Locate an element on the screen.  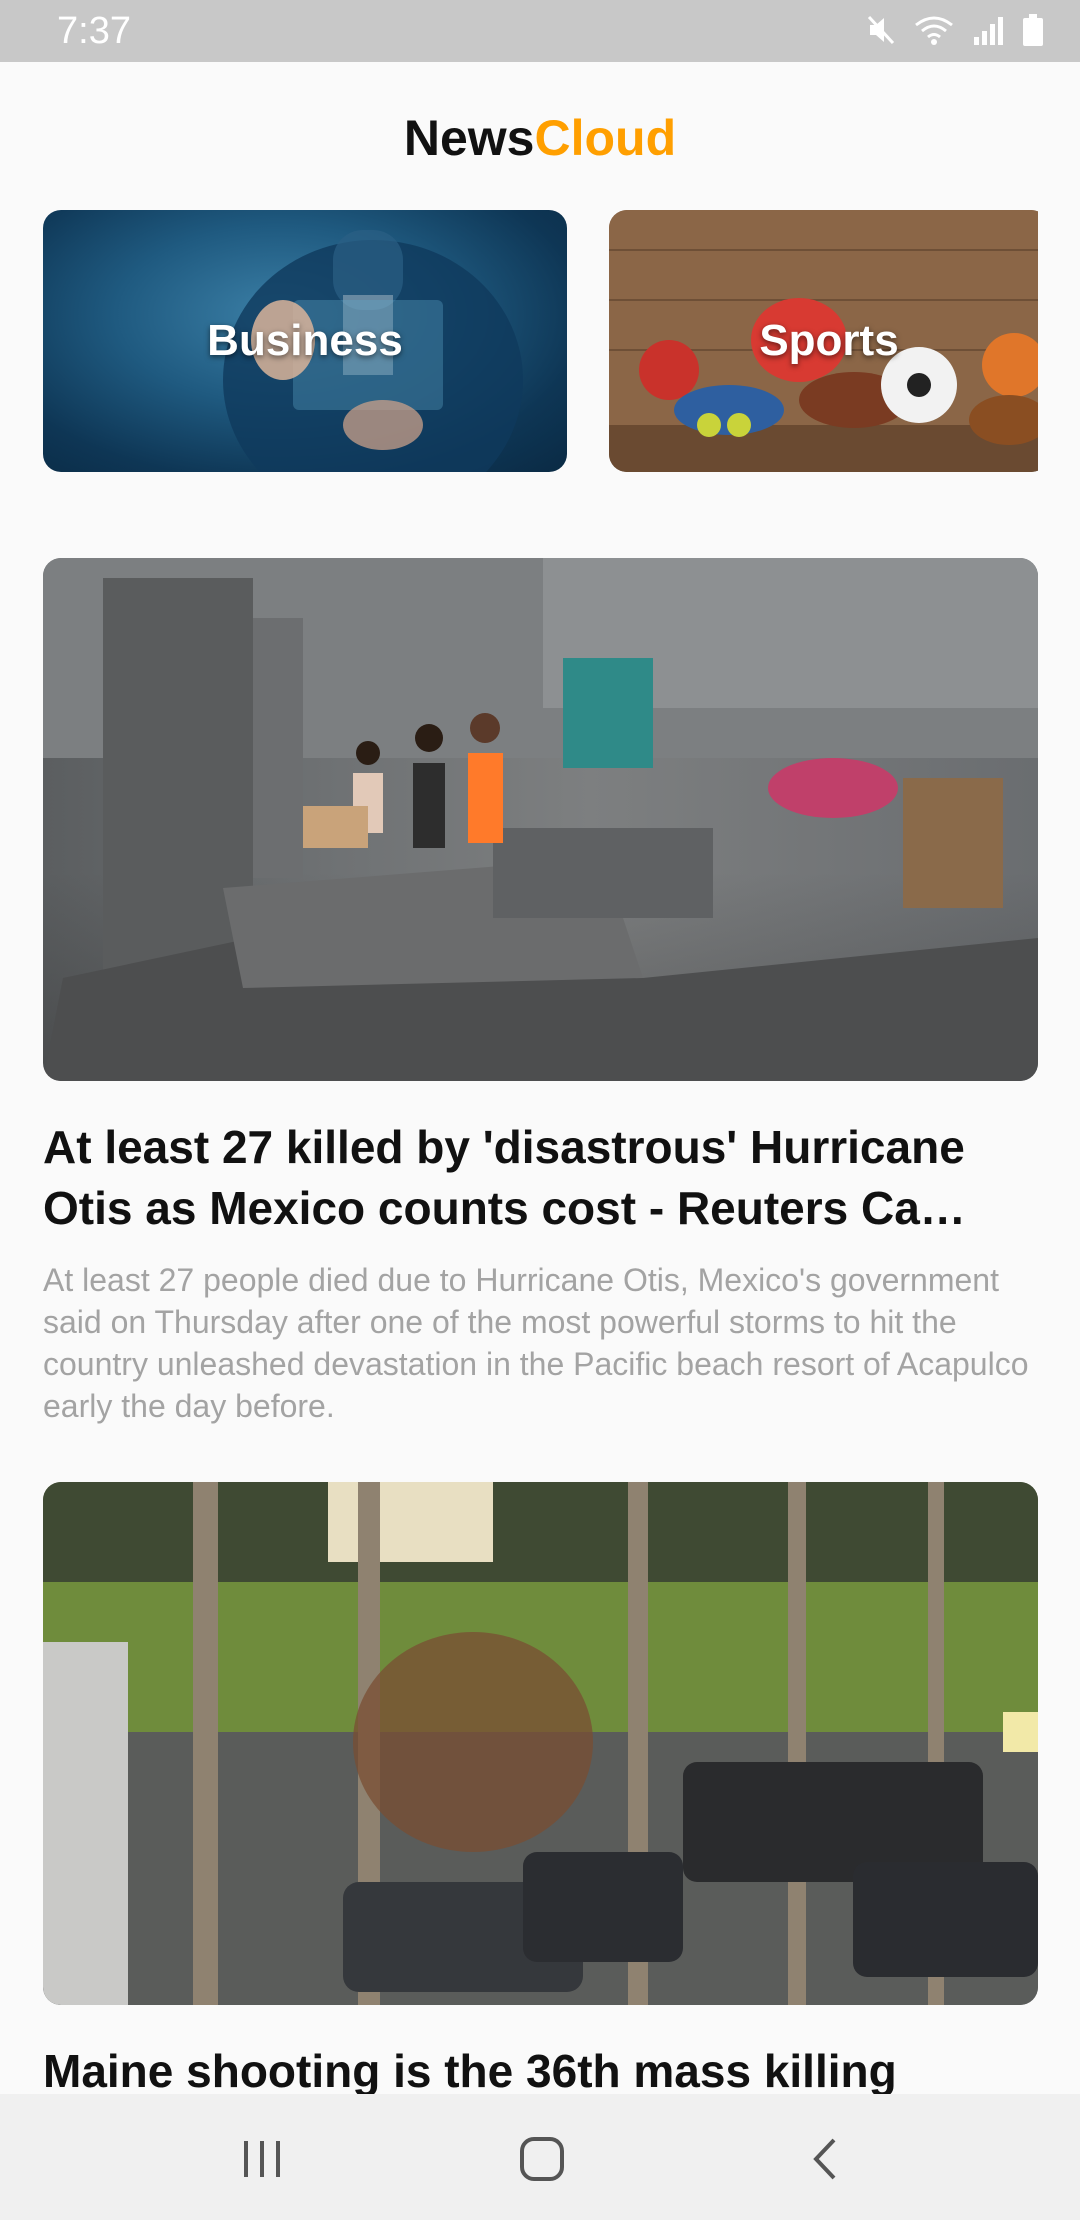
app-title-news: News is located at coordinates (469, 138).